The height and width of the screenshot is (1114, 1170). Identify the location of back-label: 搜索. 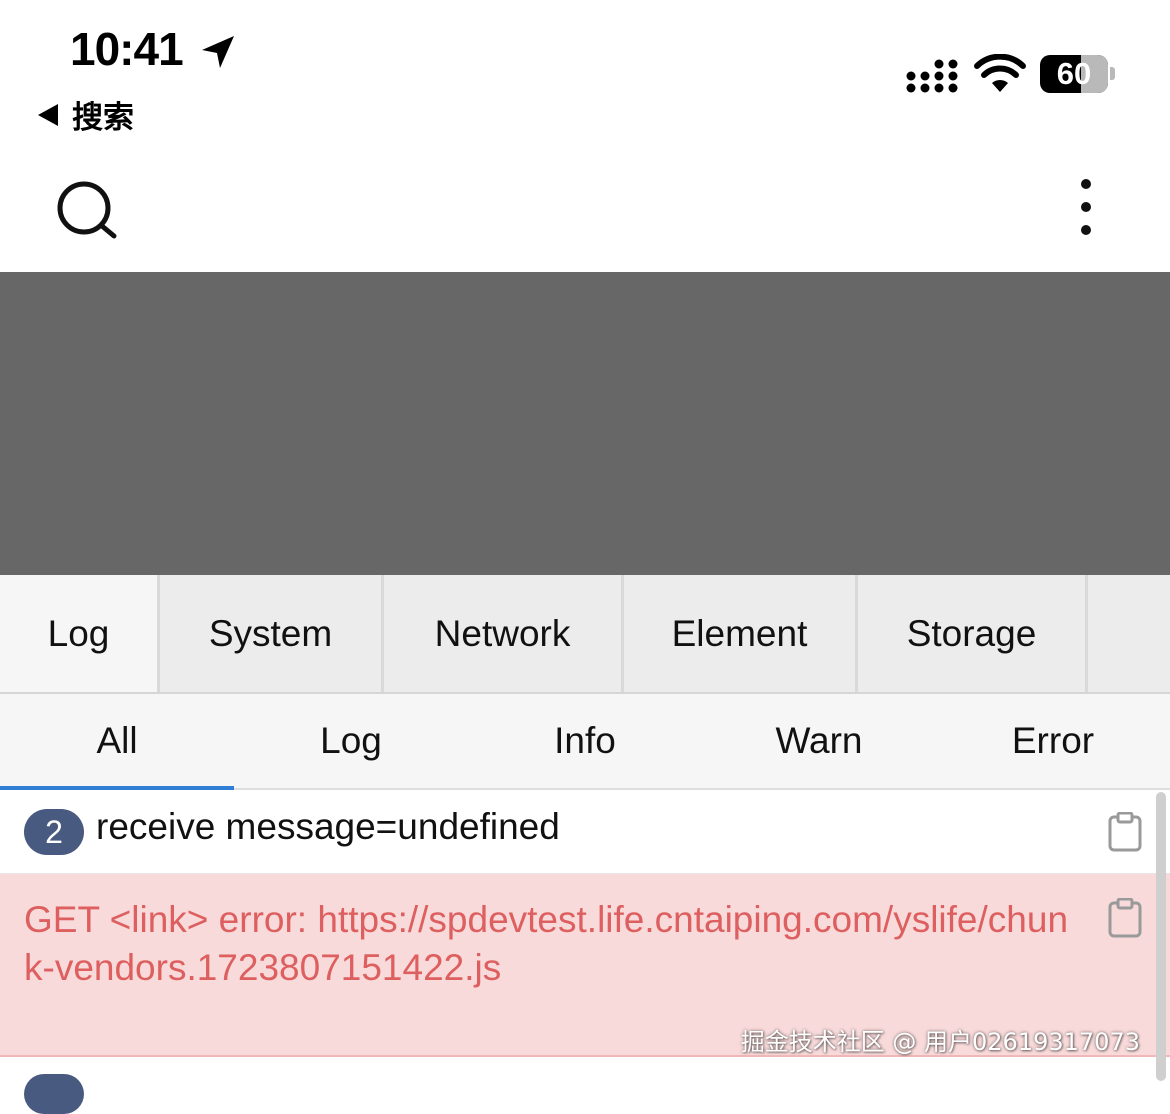
(103, 118).